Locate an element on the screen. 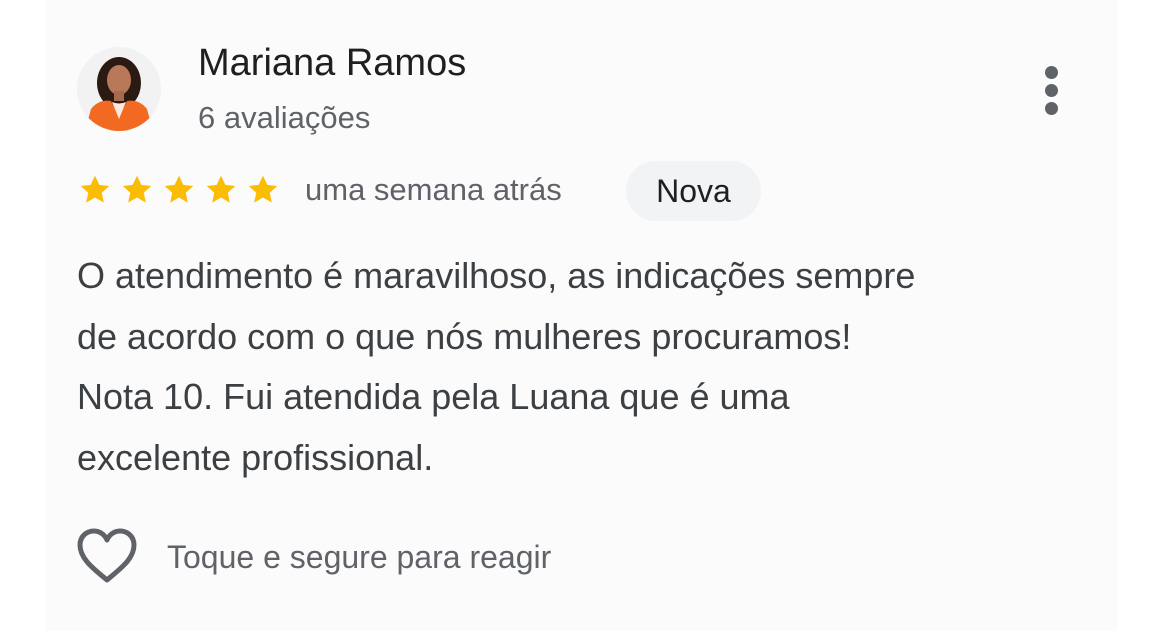  star-rating is located at coordinates (179, 190).